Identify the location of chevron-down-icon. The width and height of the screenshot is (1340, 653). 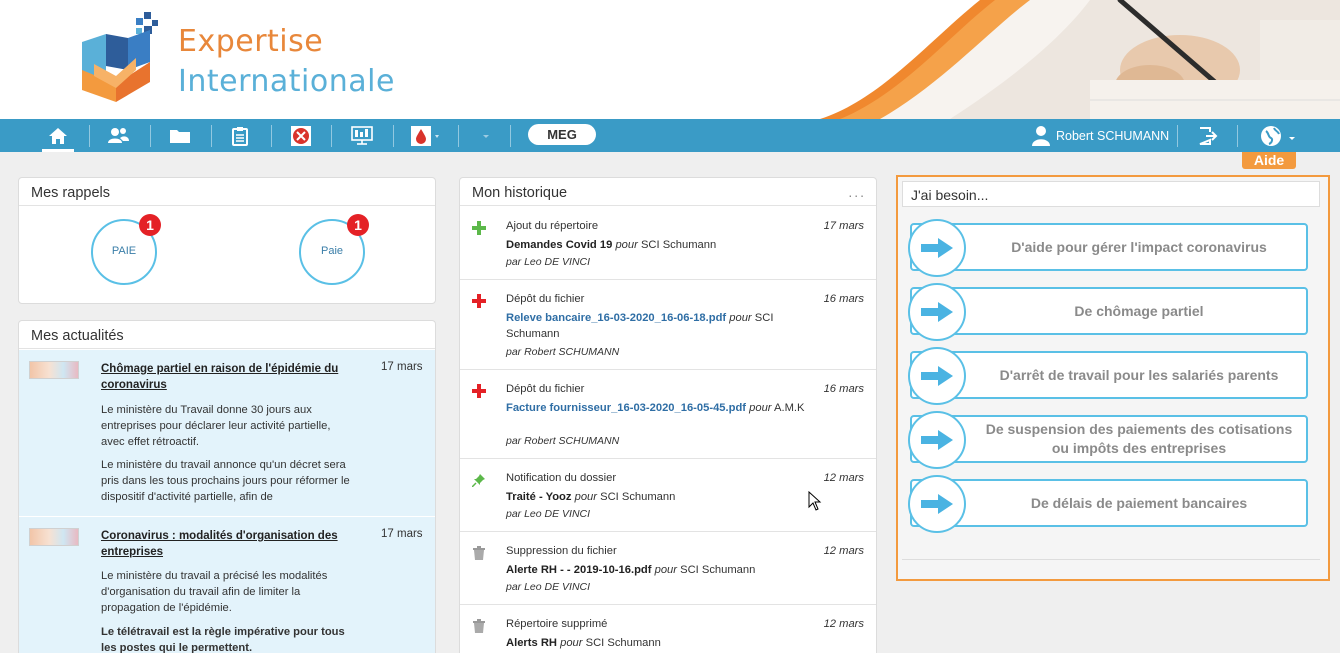
(486, 135).